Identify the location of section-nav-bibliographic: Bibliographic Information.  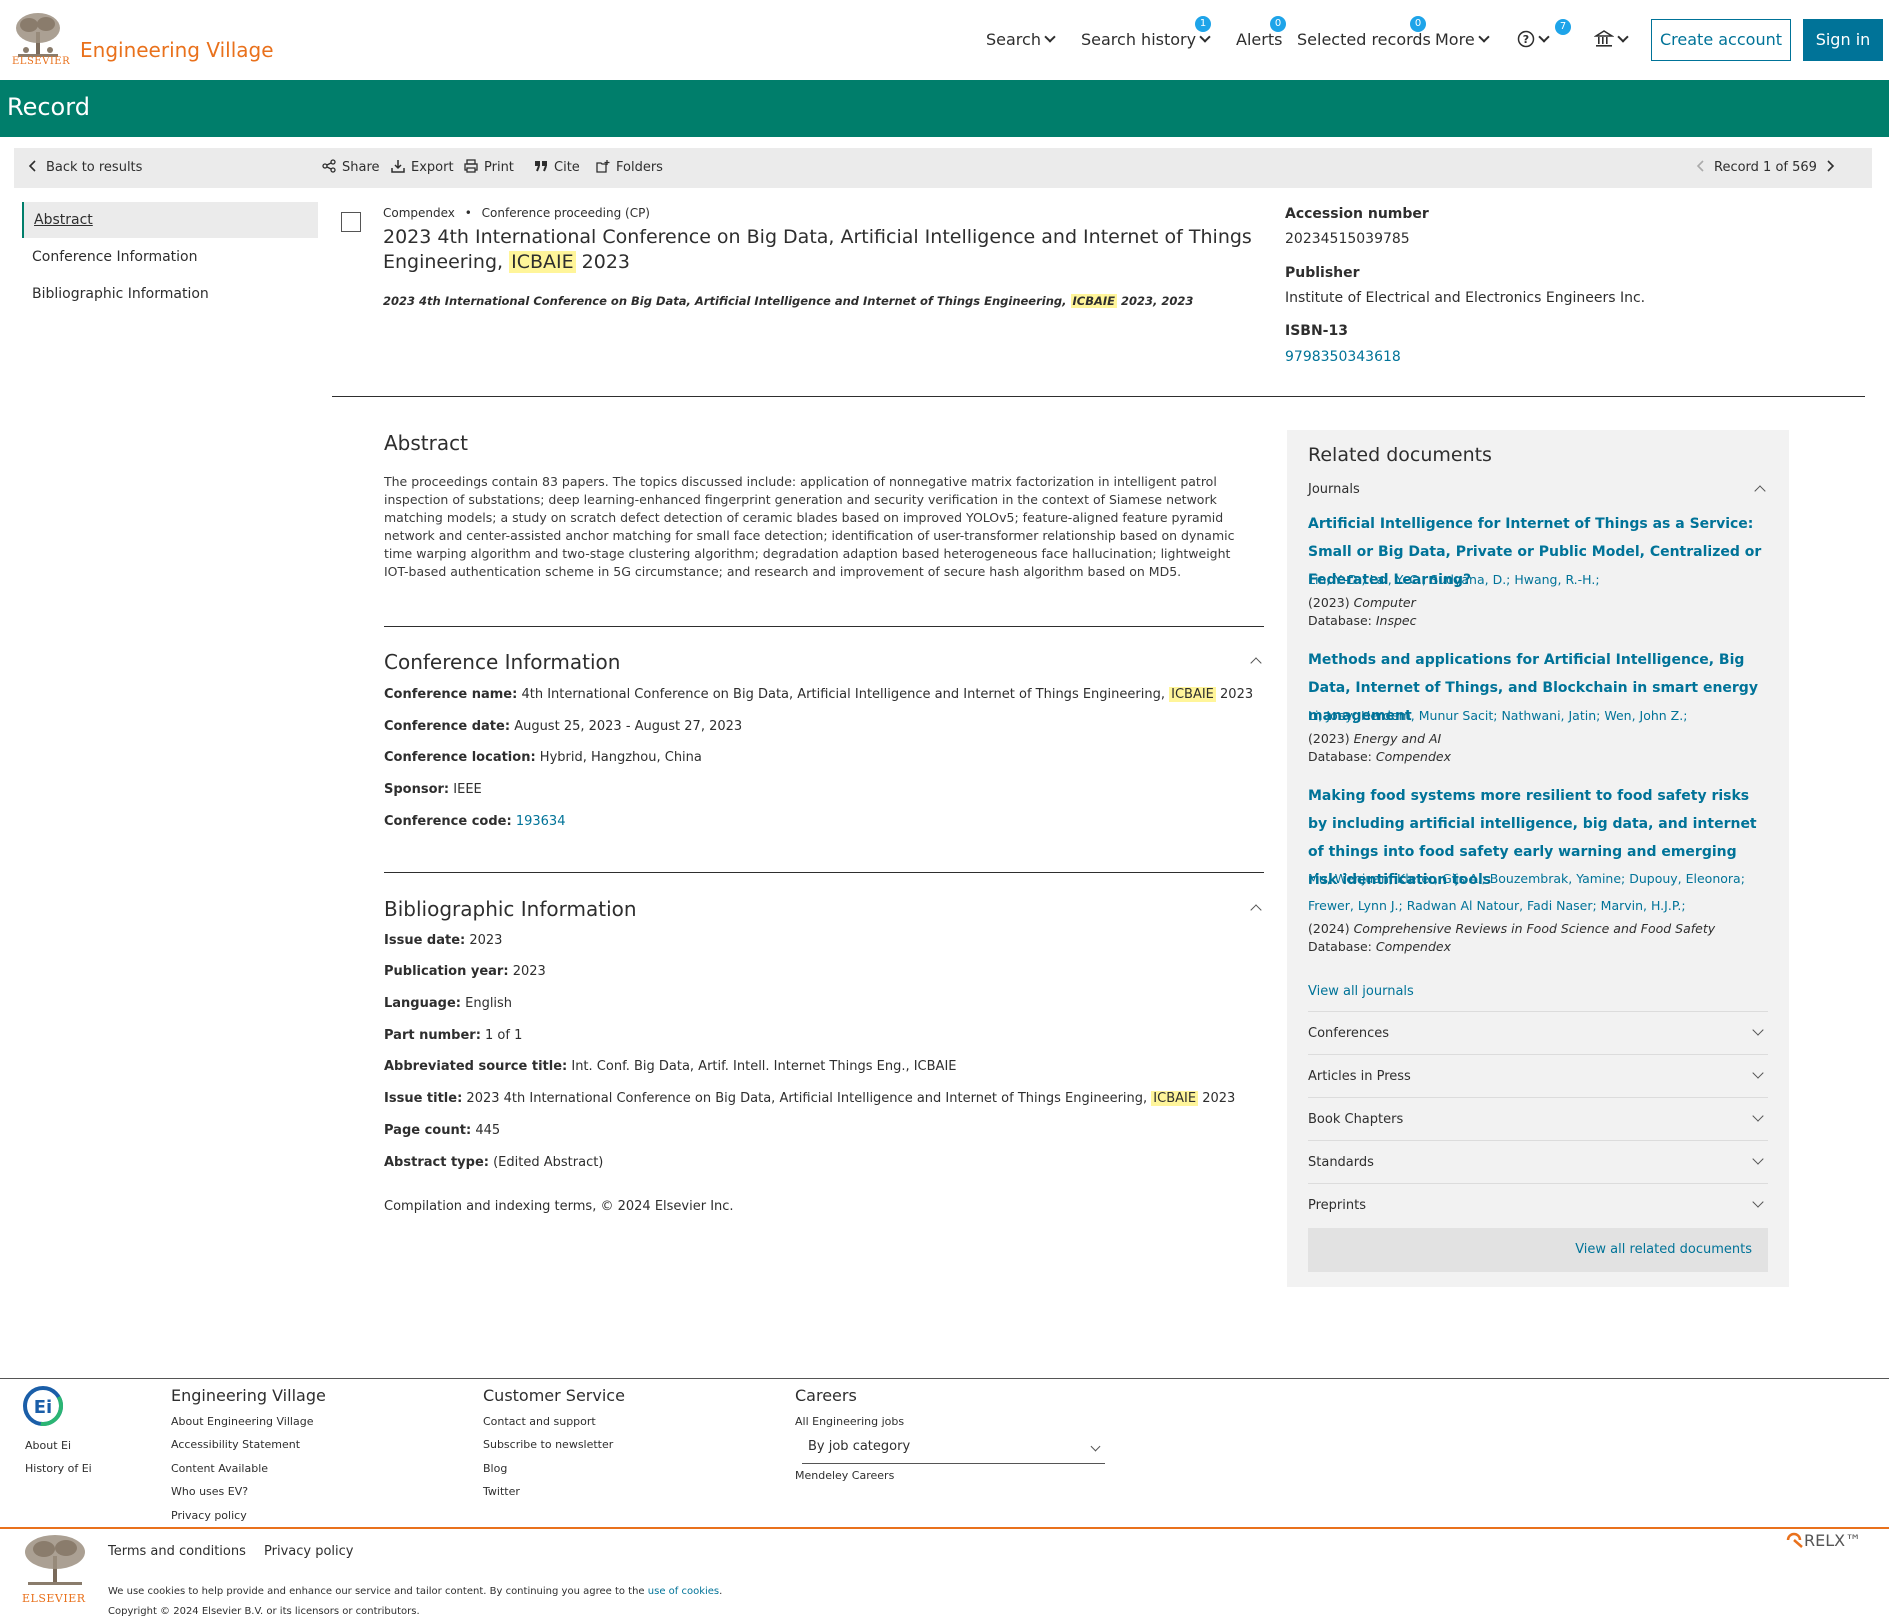
(170, 294).